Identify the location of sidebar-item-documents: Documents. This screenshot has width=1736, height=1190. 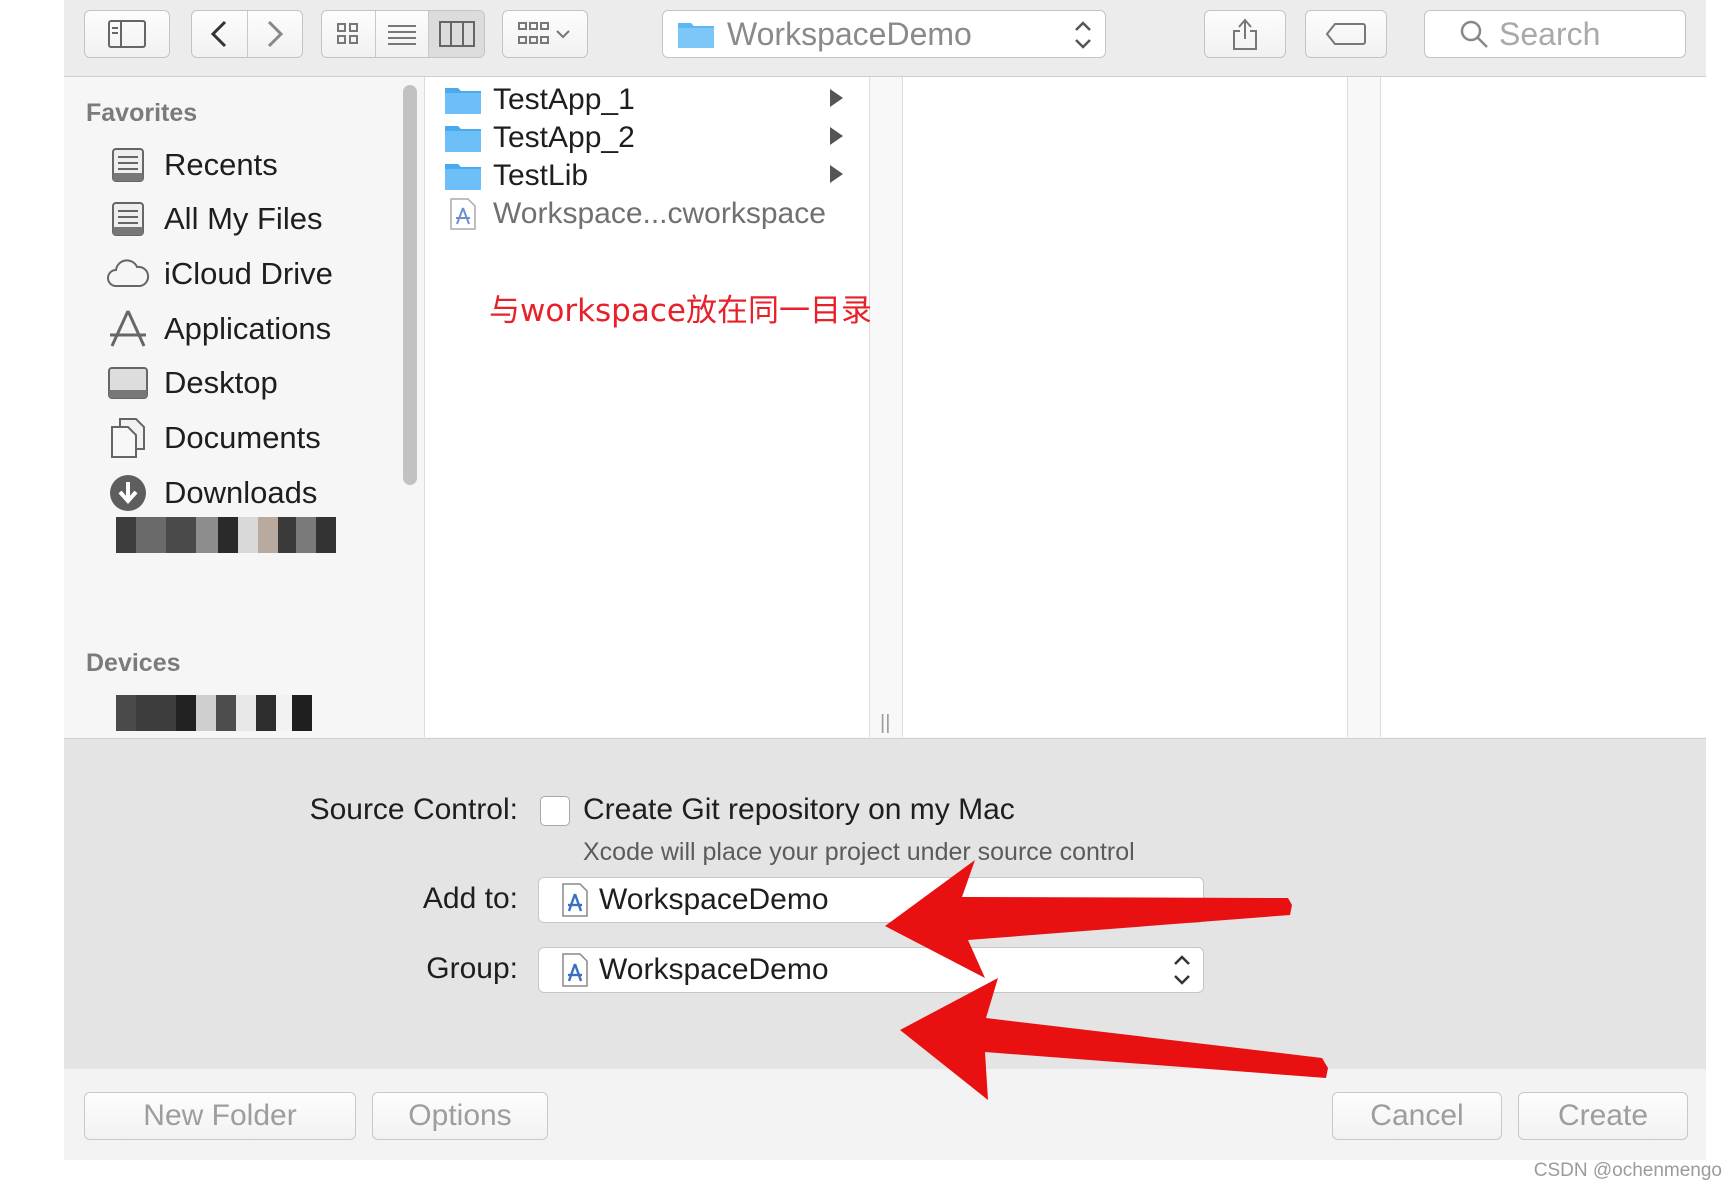
(212, 438).